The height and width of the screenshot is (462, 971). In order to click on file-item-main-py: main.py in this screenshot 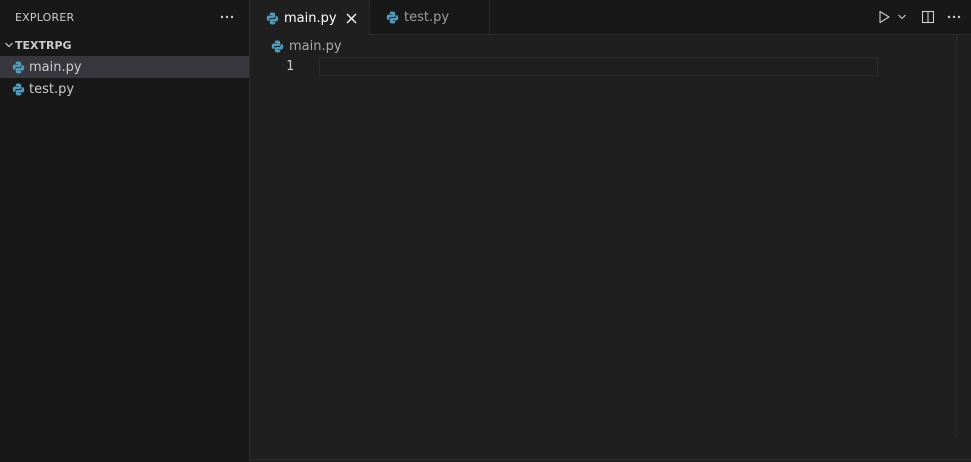, I will do `click(124, 67)`.